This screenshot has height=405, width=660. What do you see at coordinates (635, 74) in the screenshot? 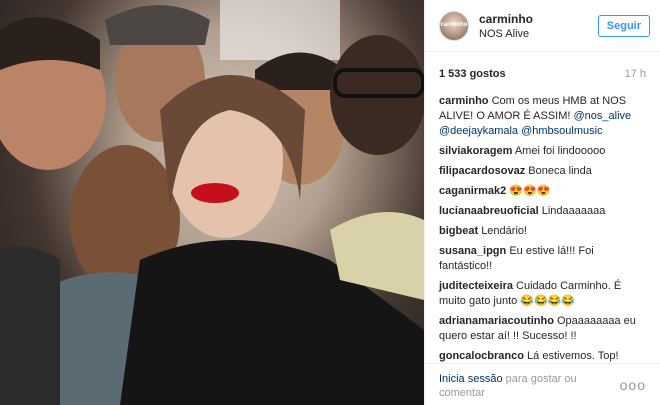
I see `post-time: 17 h` at bounding box center [635, 74].